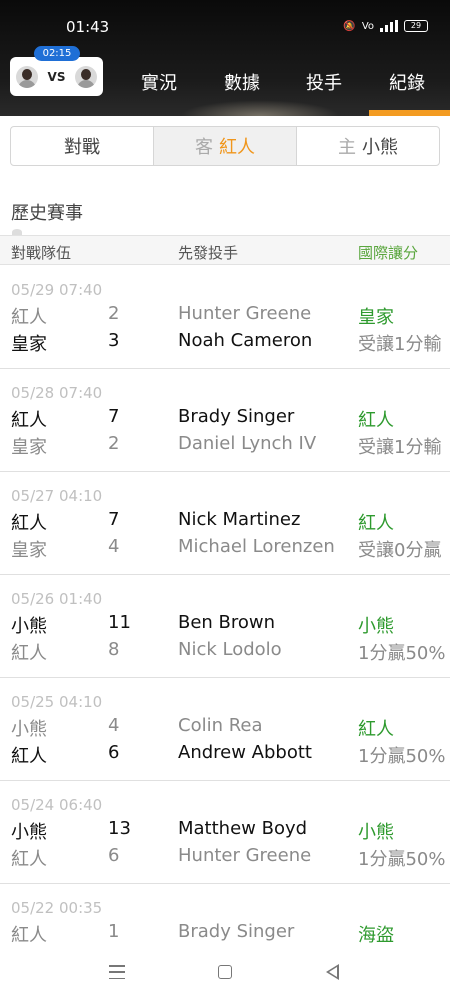 This screenshot has height=1000, width=450. What do you see at coordinates (245, 340) in the screenshot?
I see `starting-pitcher: Noah Cameron` at bounding box center [245, 340].